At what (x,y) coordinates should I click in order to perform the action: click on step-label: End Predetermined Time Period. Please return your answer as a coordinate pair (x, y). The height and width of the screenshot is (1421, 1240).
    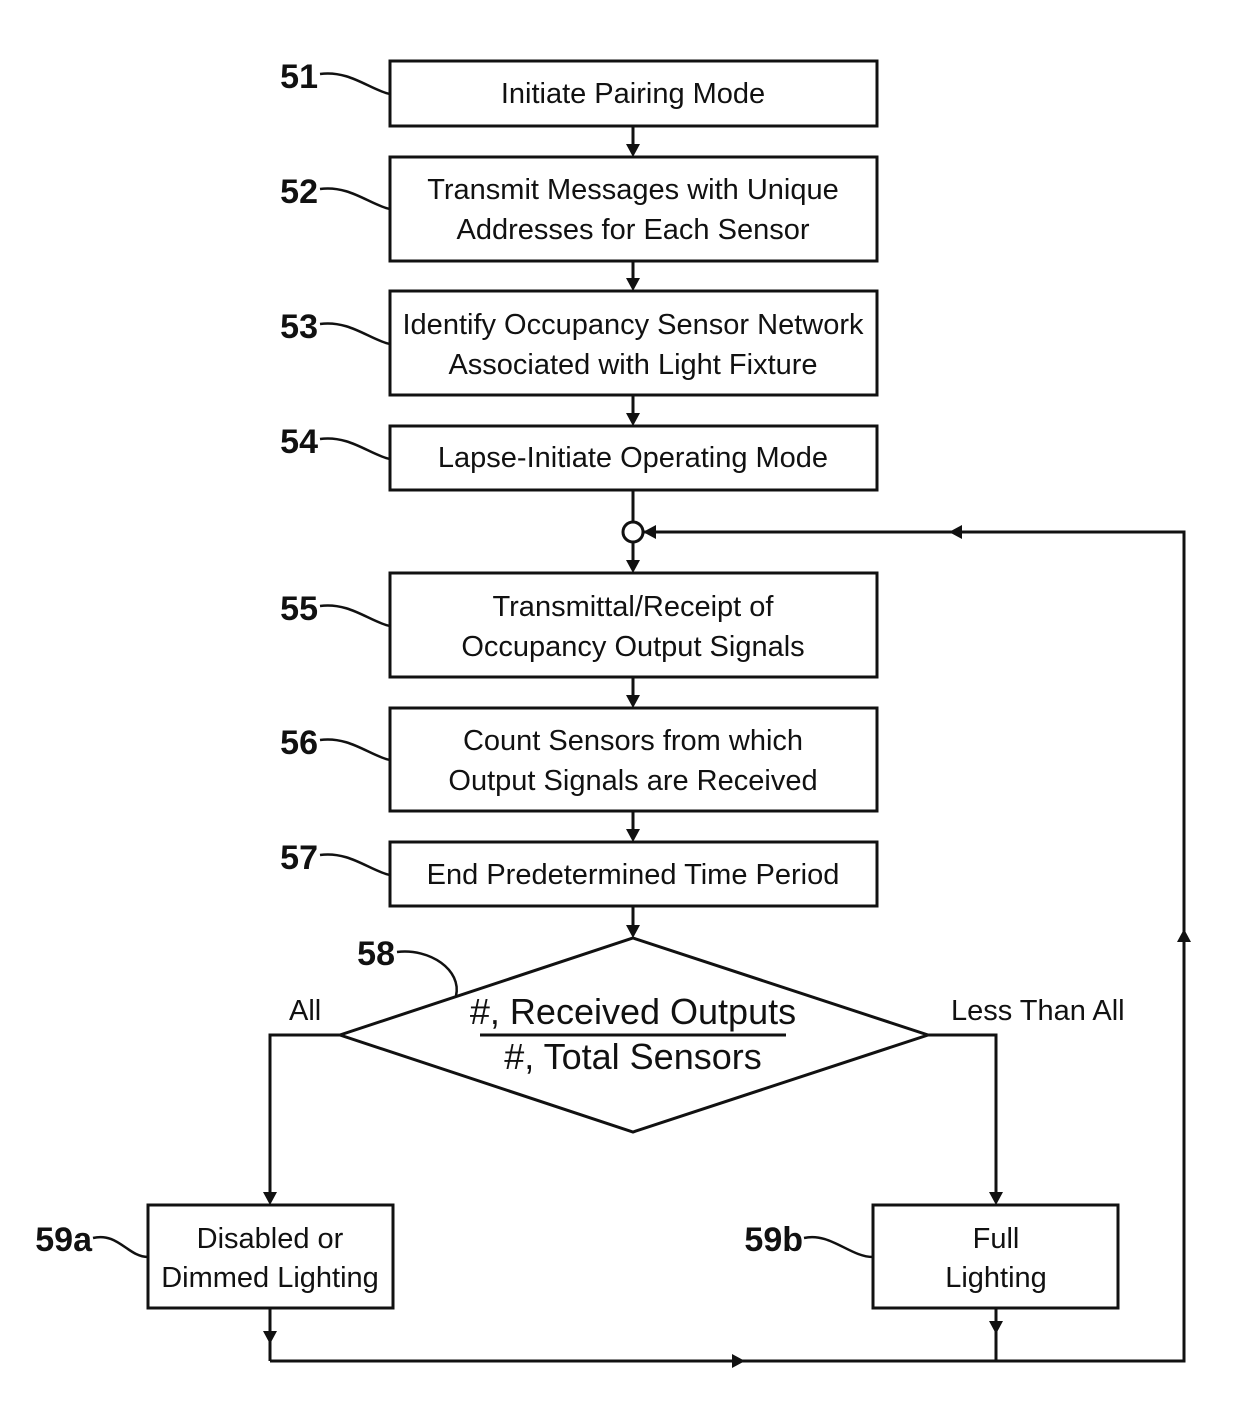
    Looking at the image, I should click on (633, 875).